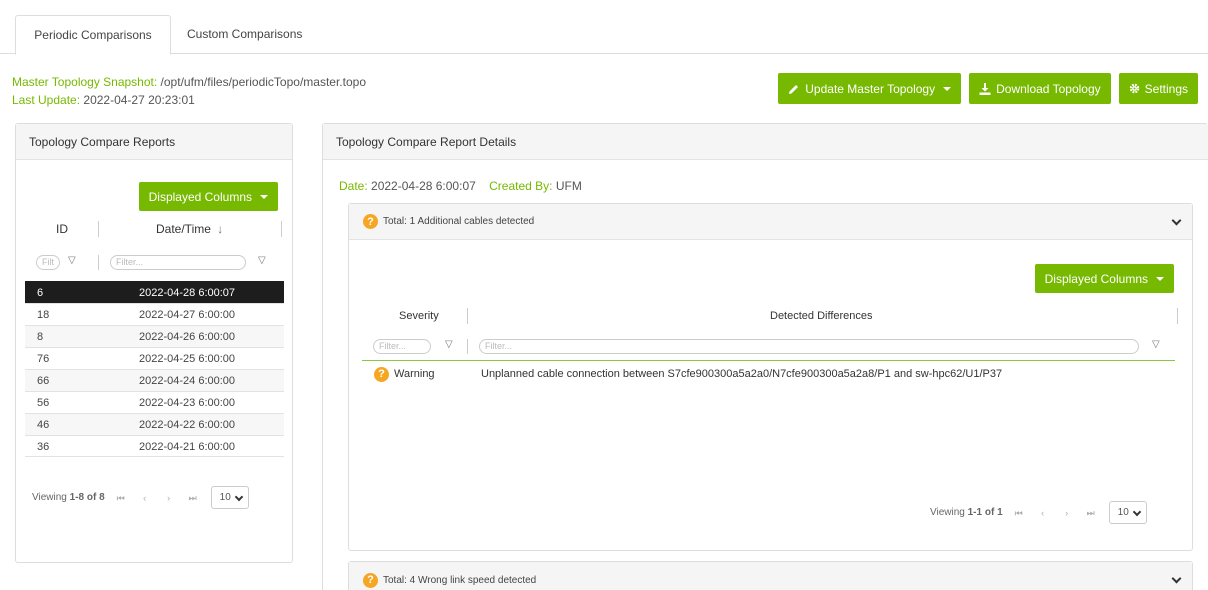 The image size is (1208, 590). What do you see at coordinates (770, 576) in the screenshot?
I see `wrong-link-speed-header: ? Total: 4 Wrong link speed detected` at bounding box center [770, 576].